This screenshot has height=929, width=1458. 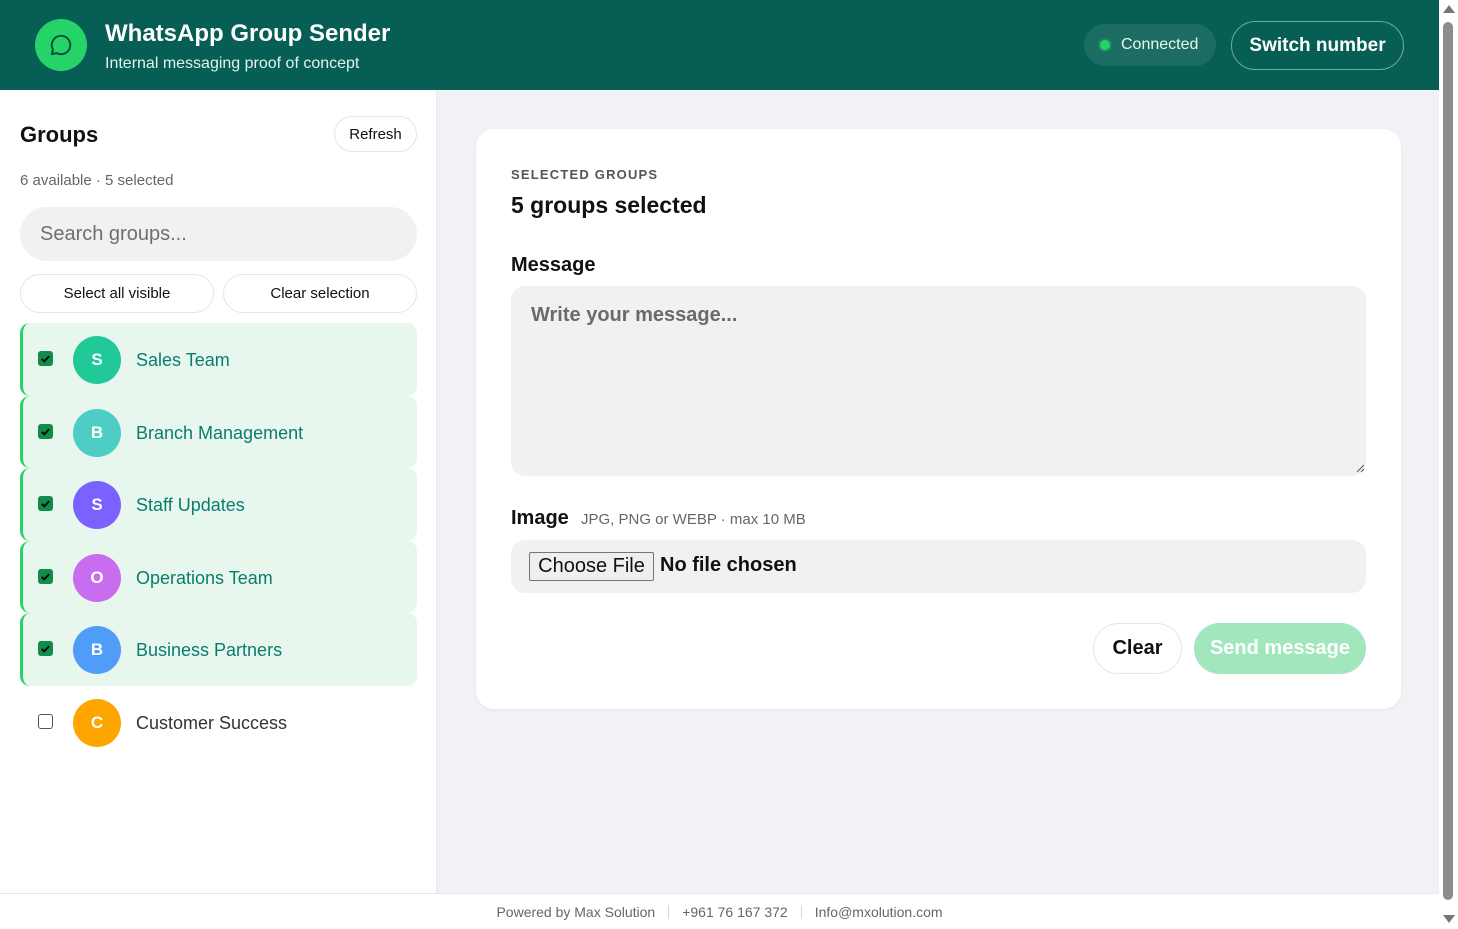 I want to click on group-item: B Branch Management, so click(x=218, y=431).